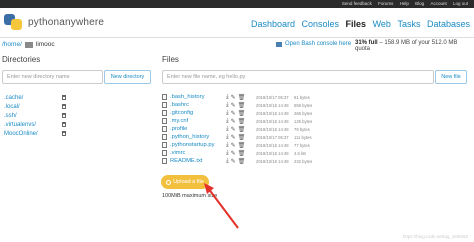  Describe the element at coordinates (321, 24) in the screenshot. I see `nav-consoles: Consoles` at that location.